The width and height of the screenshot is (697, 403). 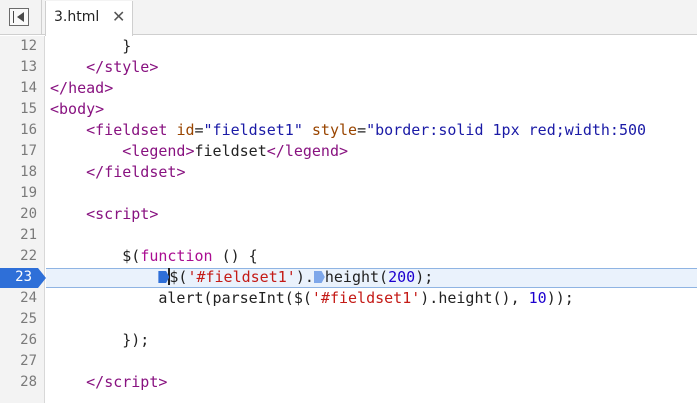 I want to click on tag-name: body, so click(x=77, y=109).